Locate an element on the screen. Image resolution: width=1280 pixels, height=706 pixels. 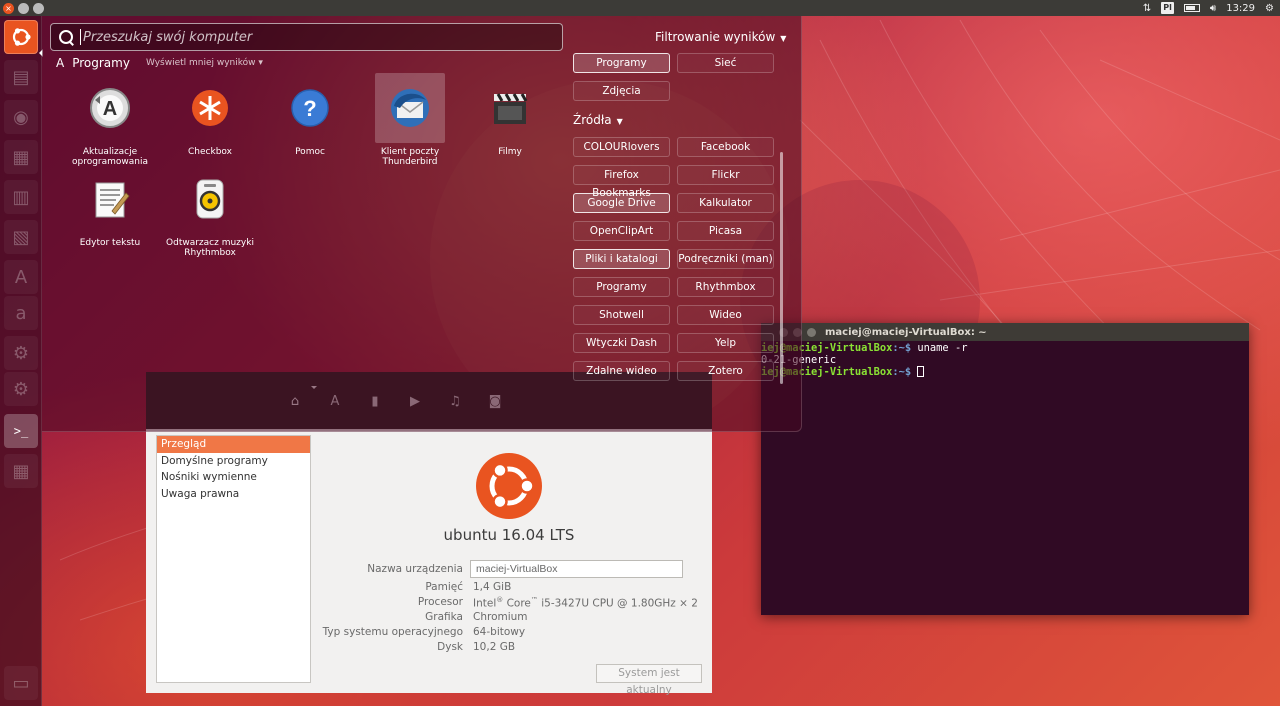
minimize-icon is located at coordinates (23, 8).